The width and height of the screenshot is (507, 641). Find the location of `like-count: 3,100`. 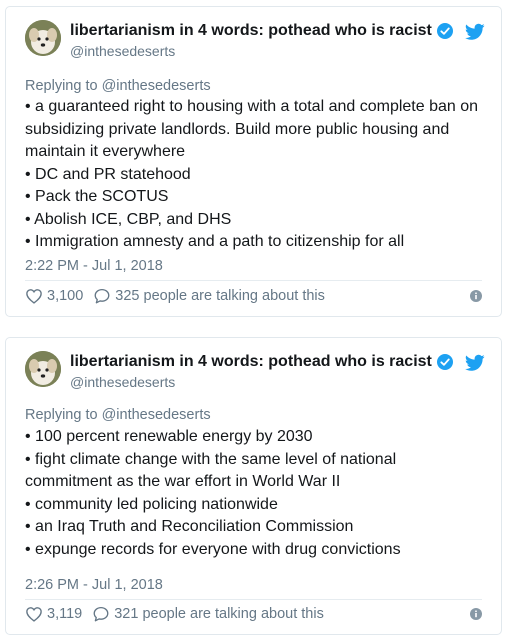

like-count: 3,100 is located at coordinates (65, 296).